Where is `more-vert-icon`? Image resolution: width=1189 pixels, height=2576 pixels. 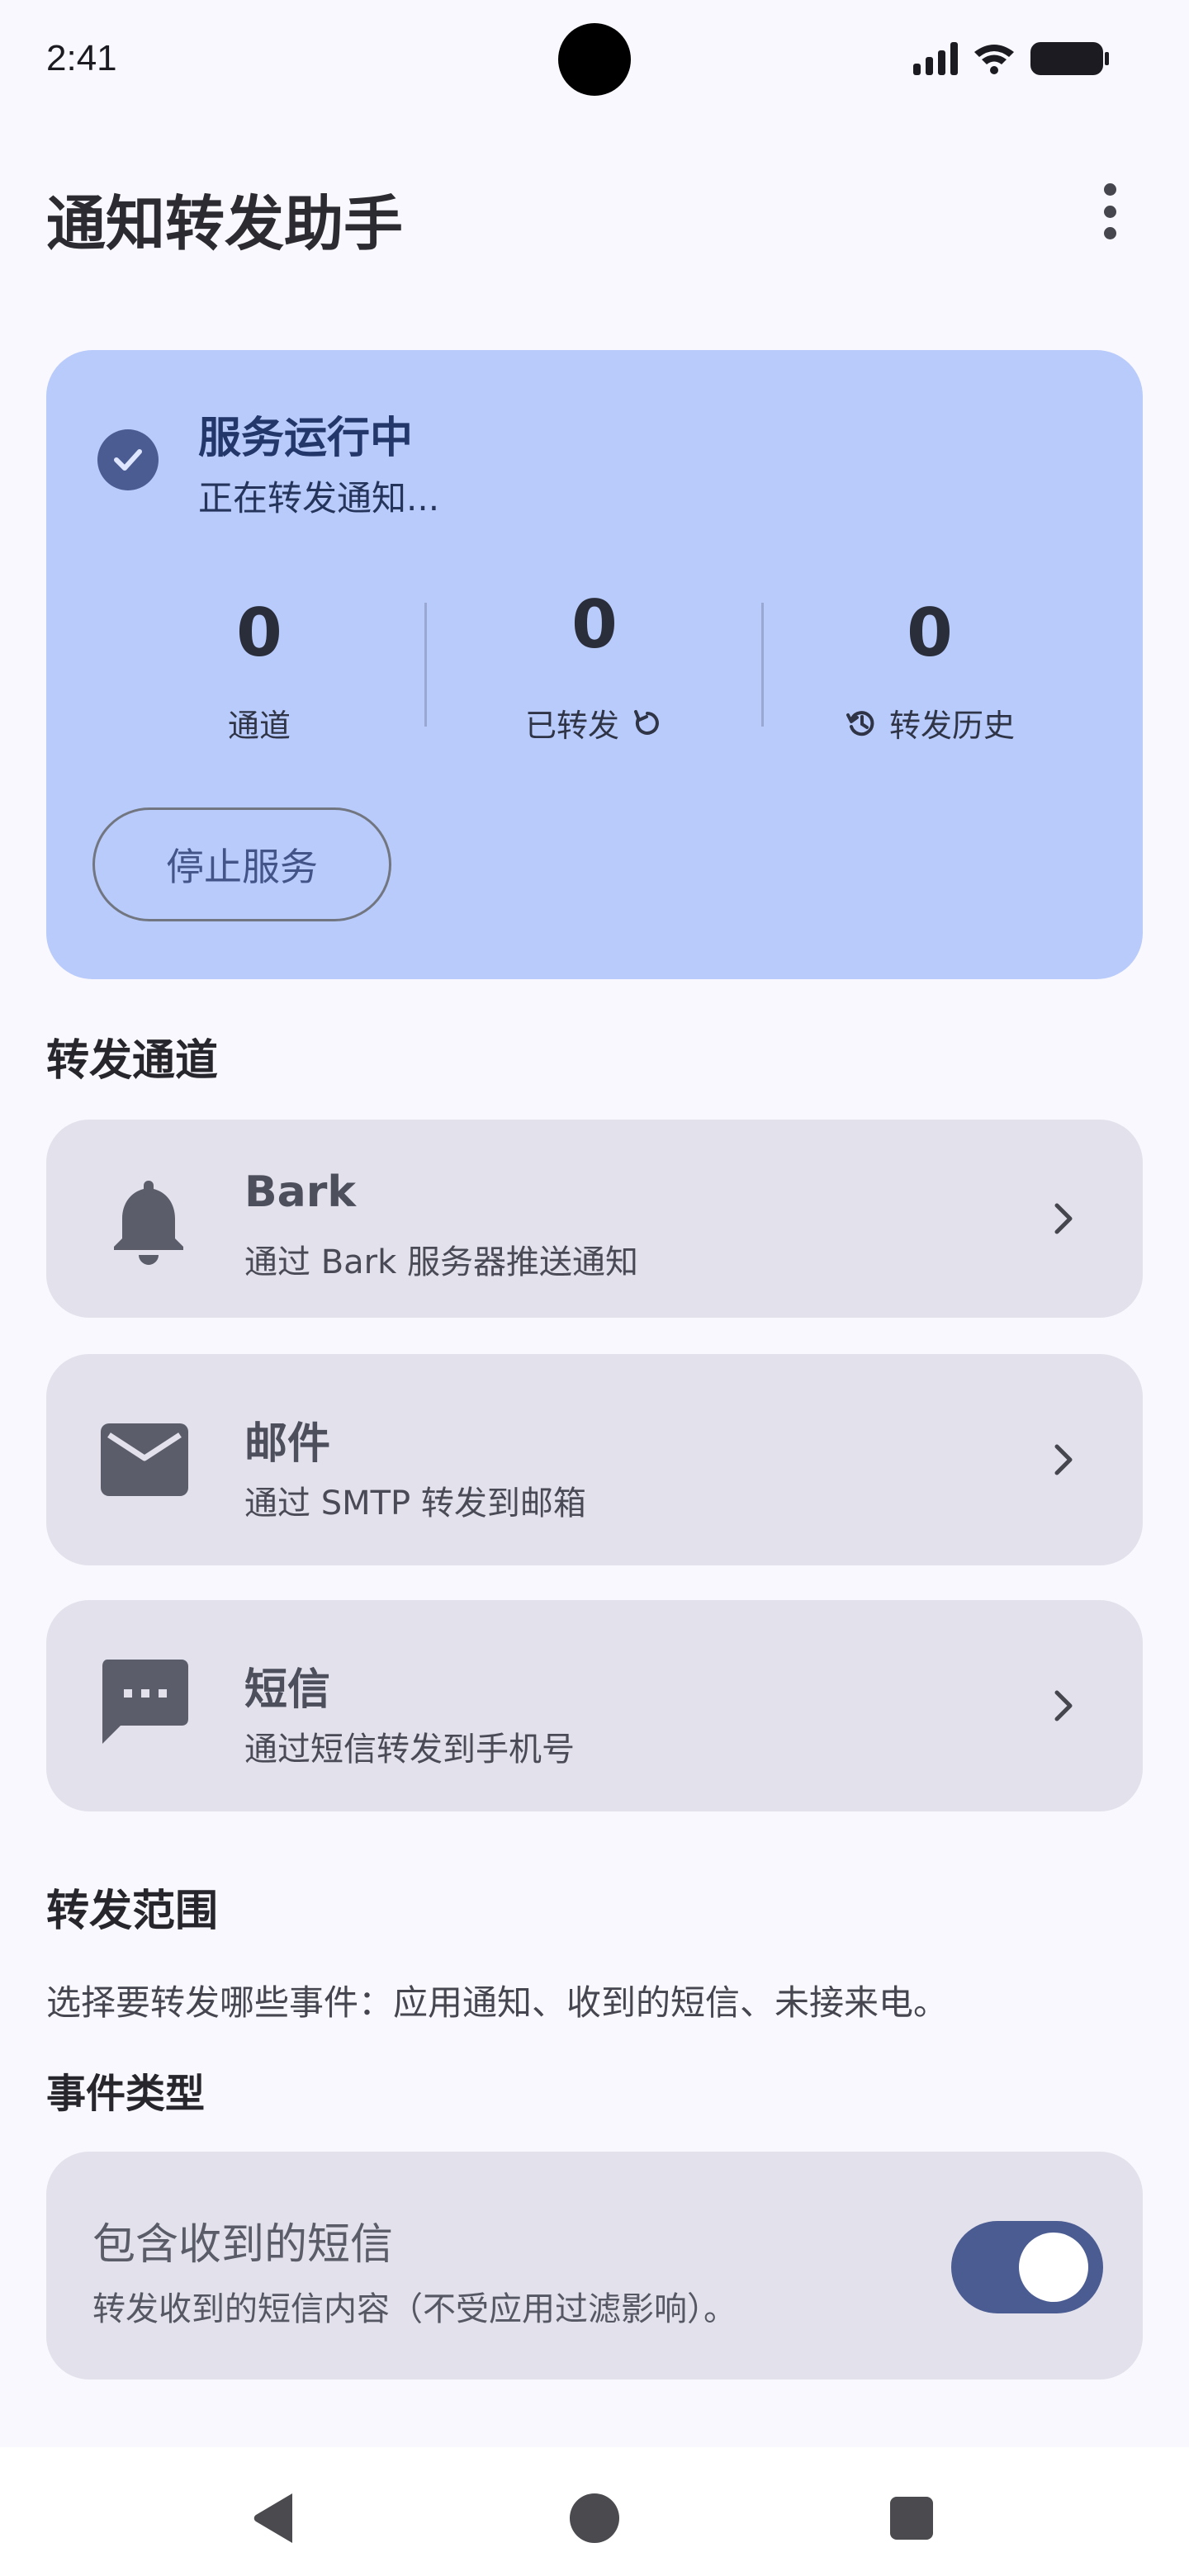
more-vert-icon is located at coordinates (1110, 211).